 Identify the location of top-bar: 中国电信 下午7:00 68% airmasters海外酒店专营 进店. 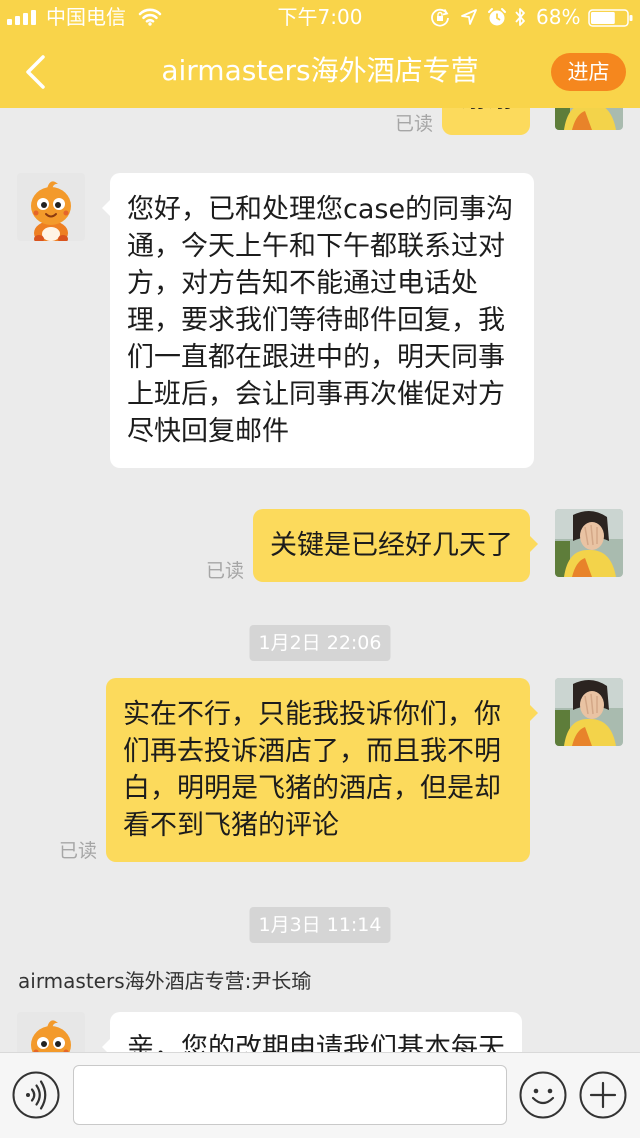
(320, 54).